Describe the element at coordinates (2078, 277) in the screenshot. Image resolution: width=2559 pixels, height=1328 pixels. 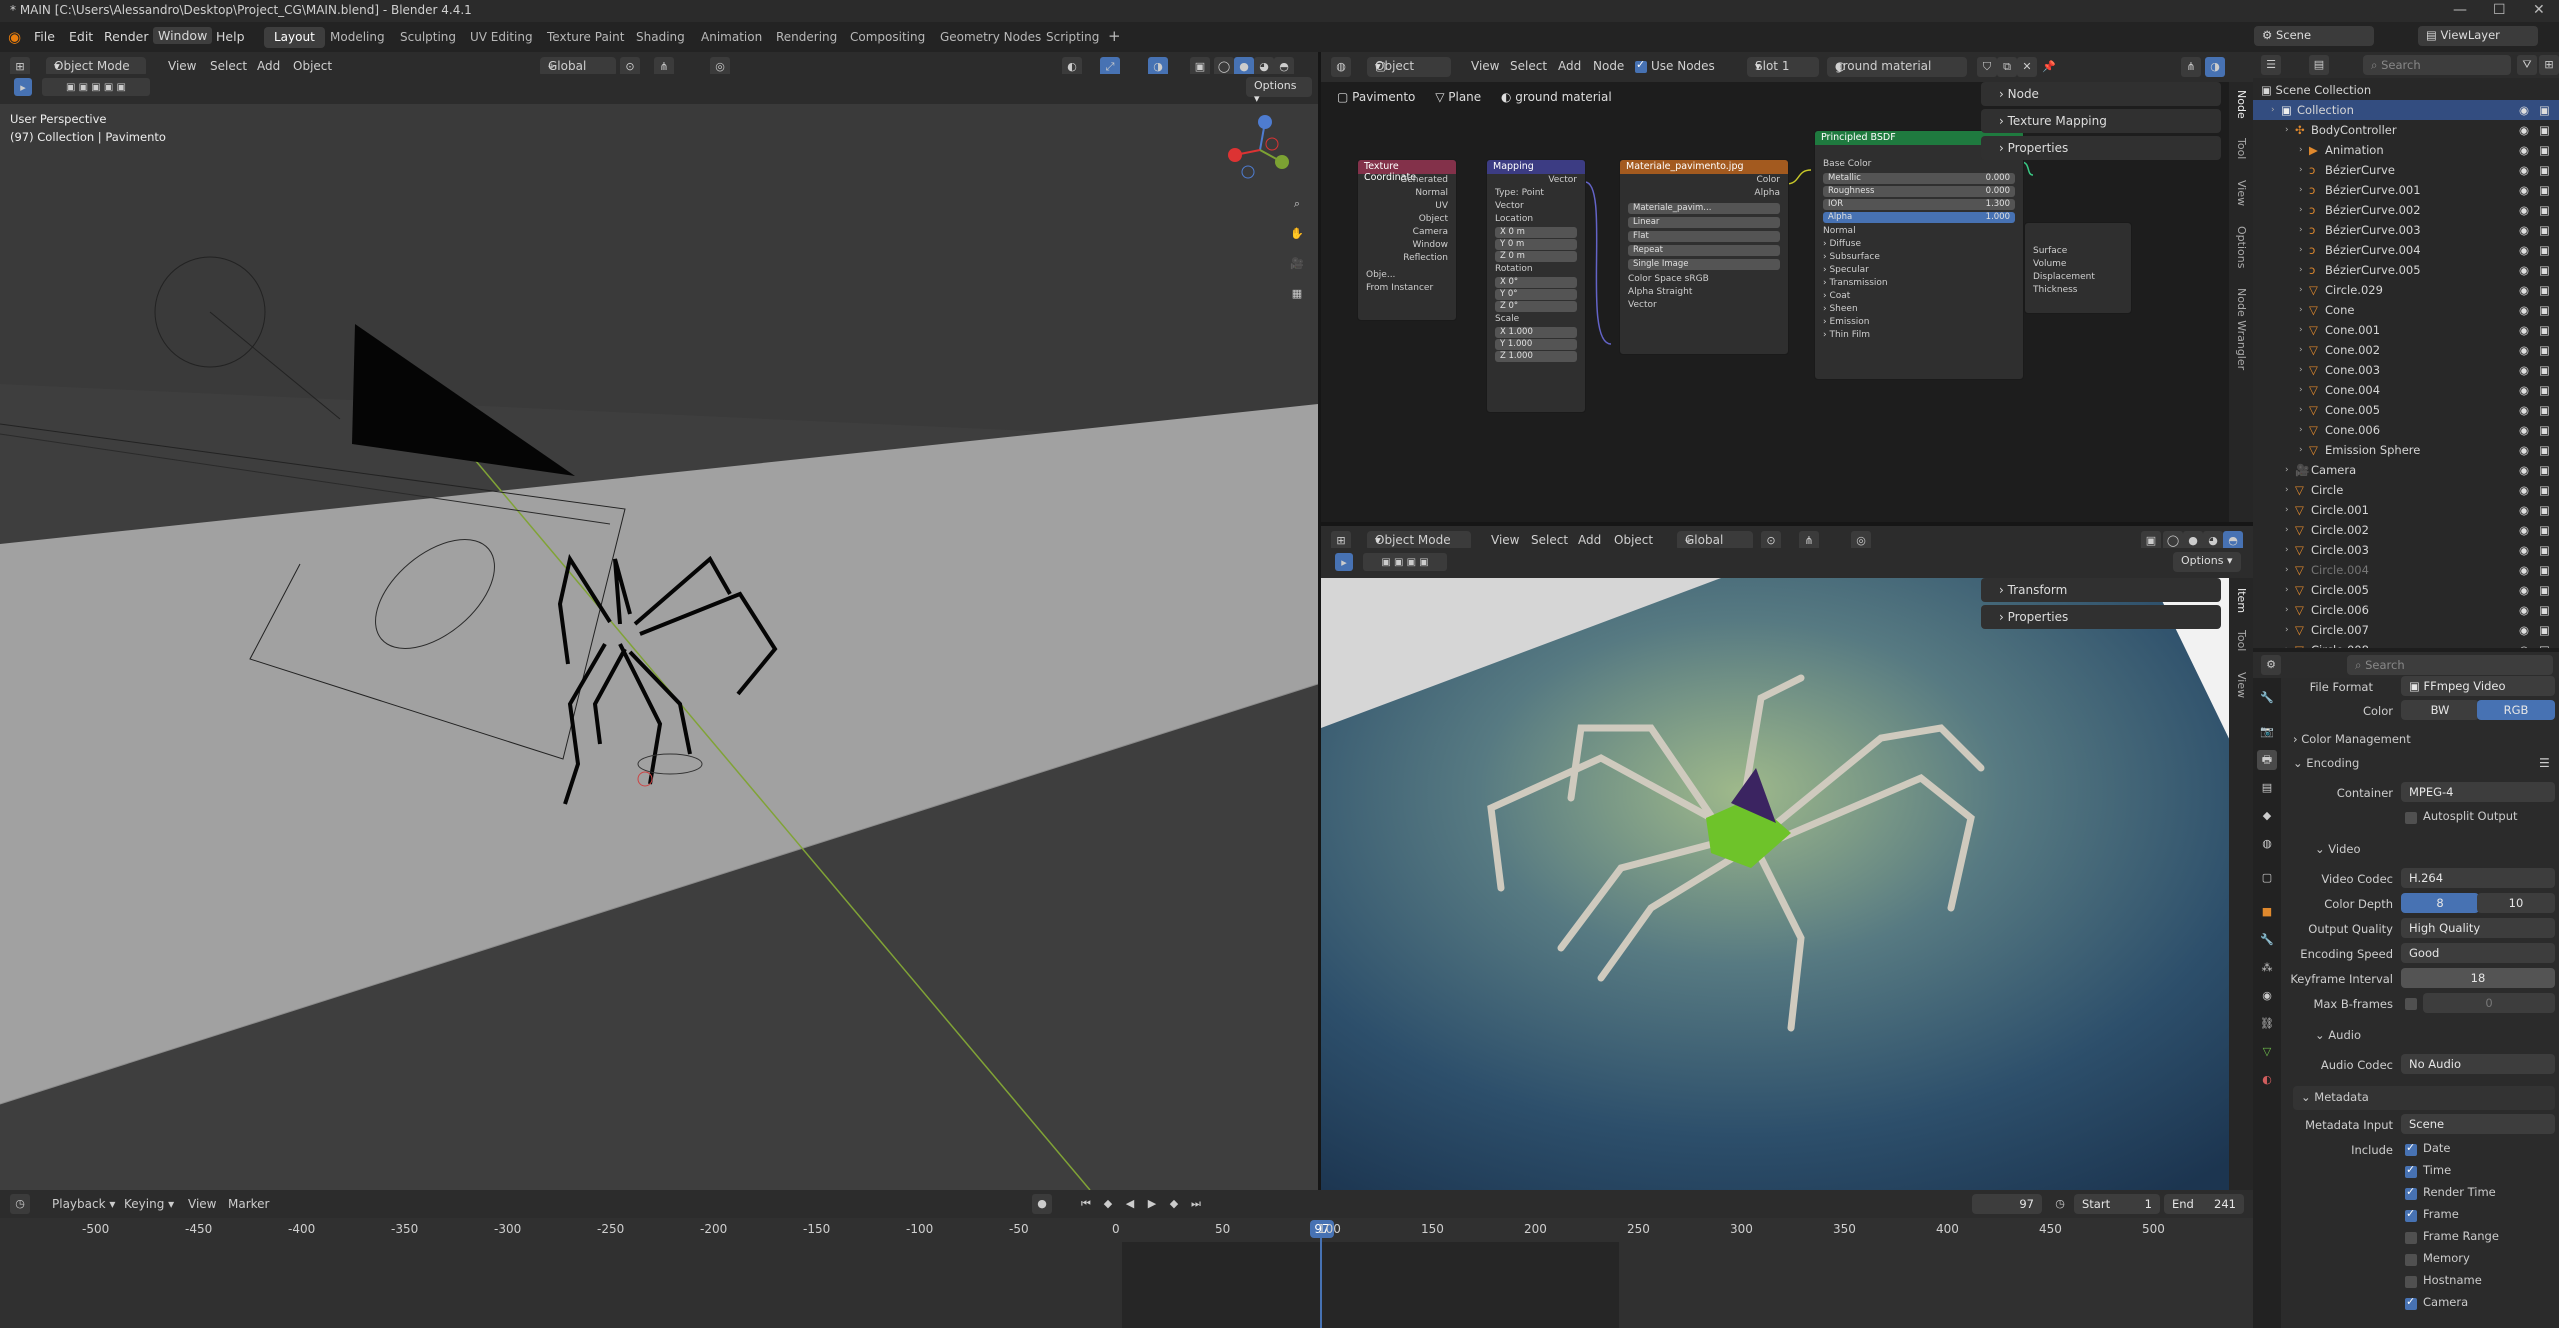
I see `output-input-displacement: Displacement` at that location.